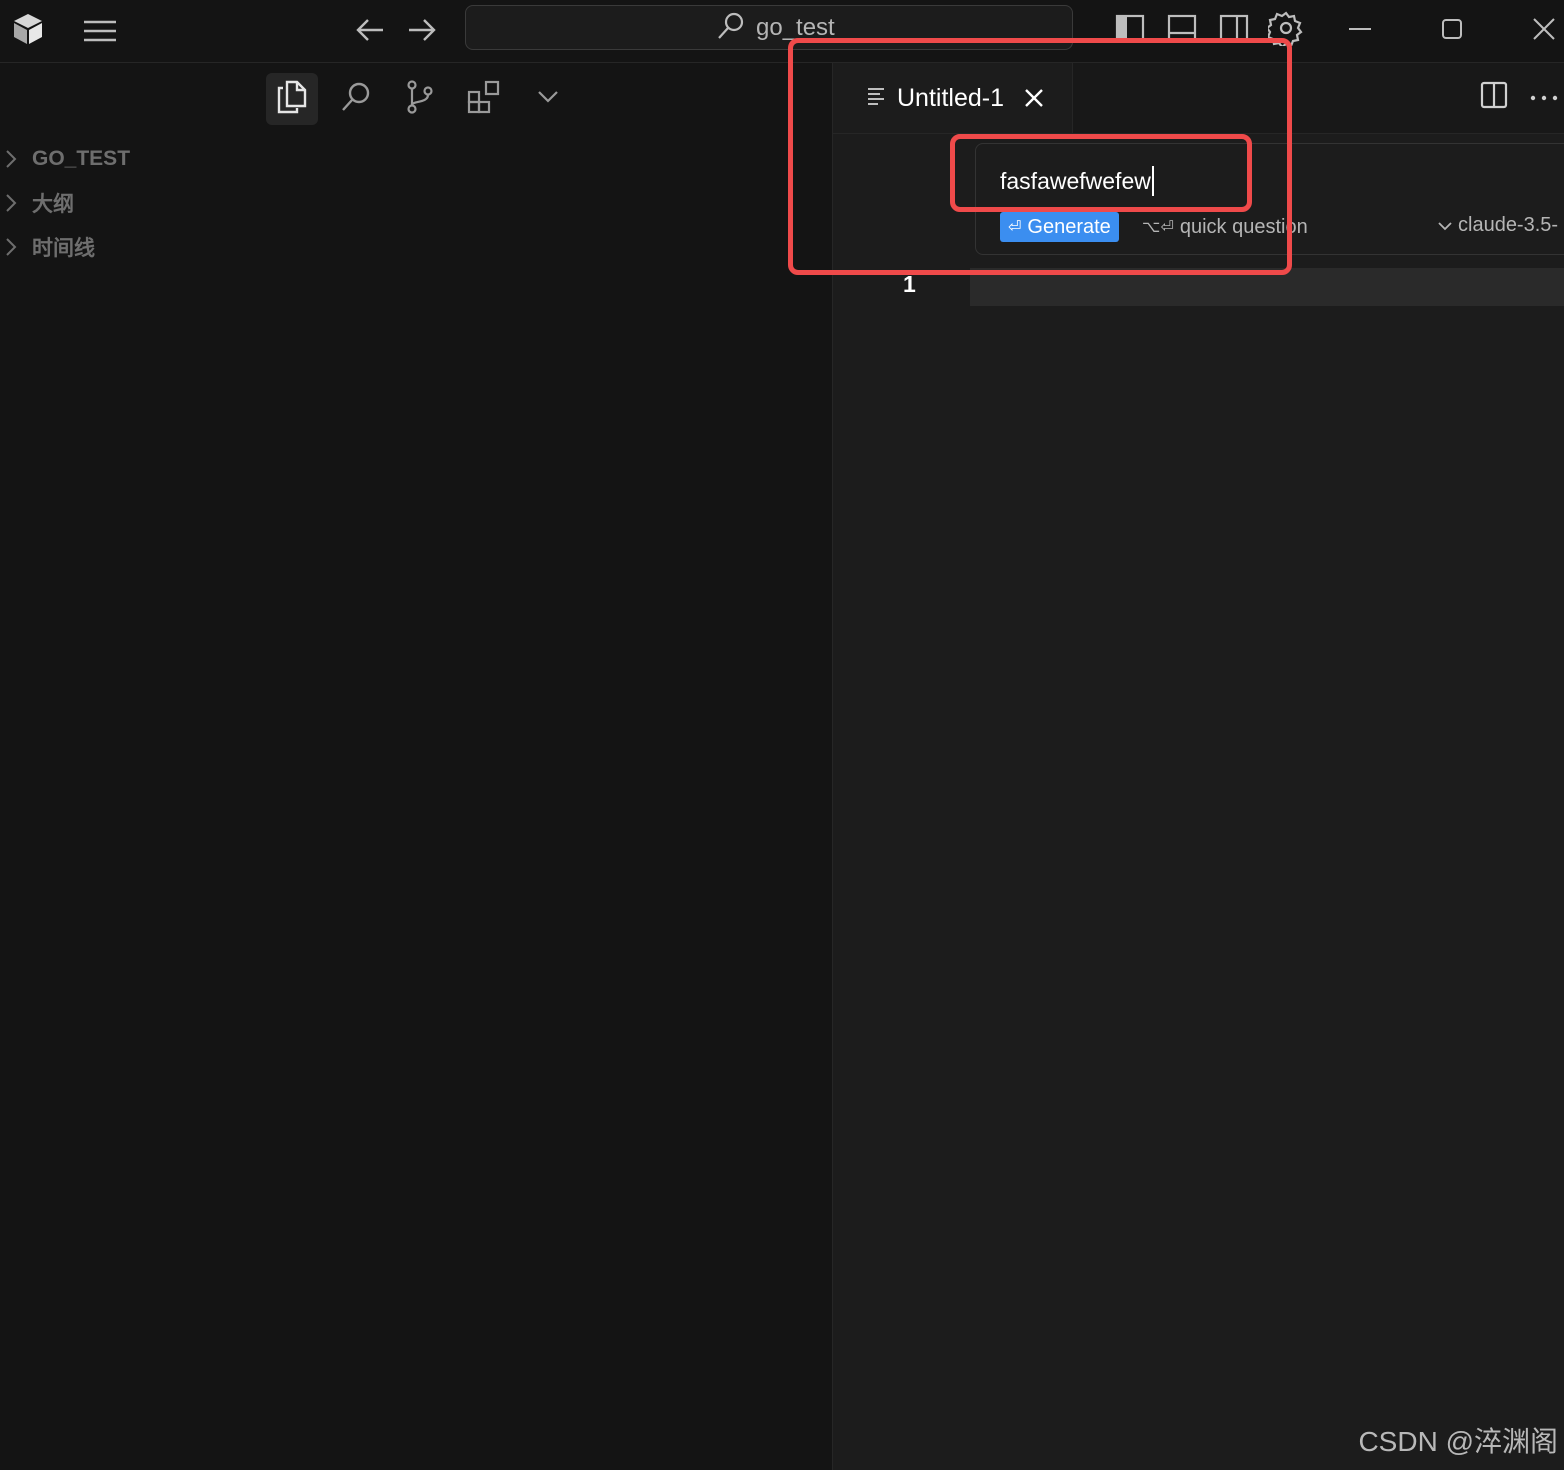  I want to click on split-editor-icon, so click(1494, 97).